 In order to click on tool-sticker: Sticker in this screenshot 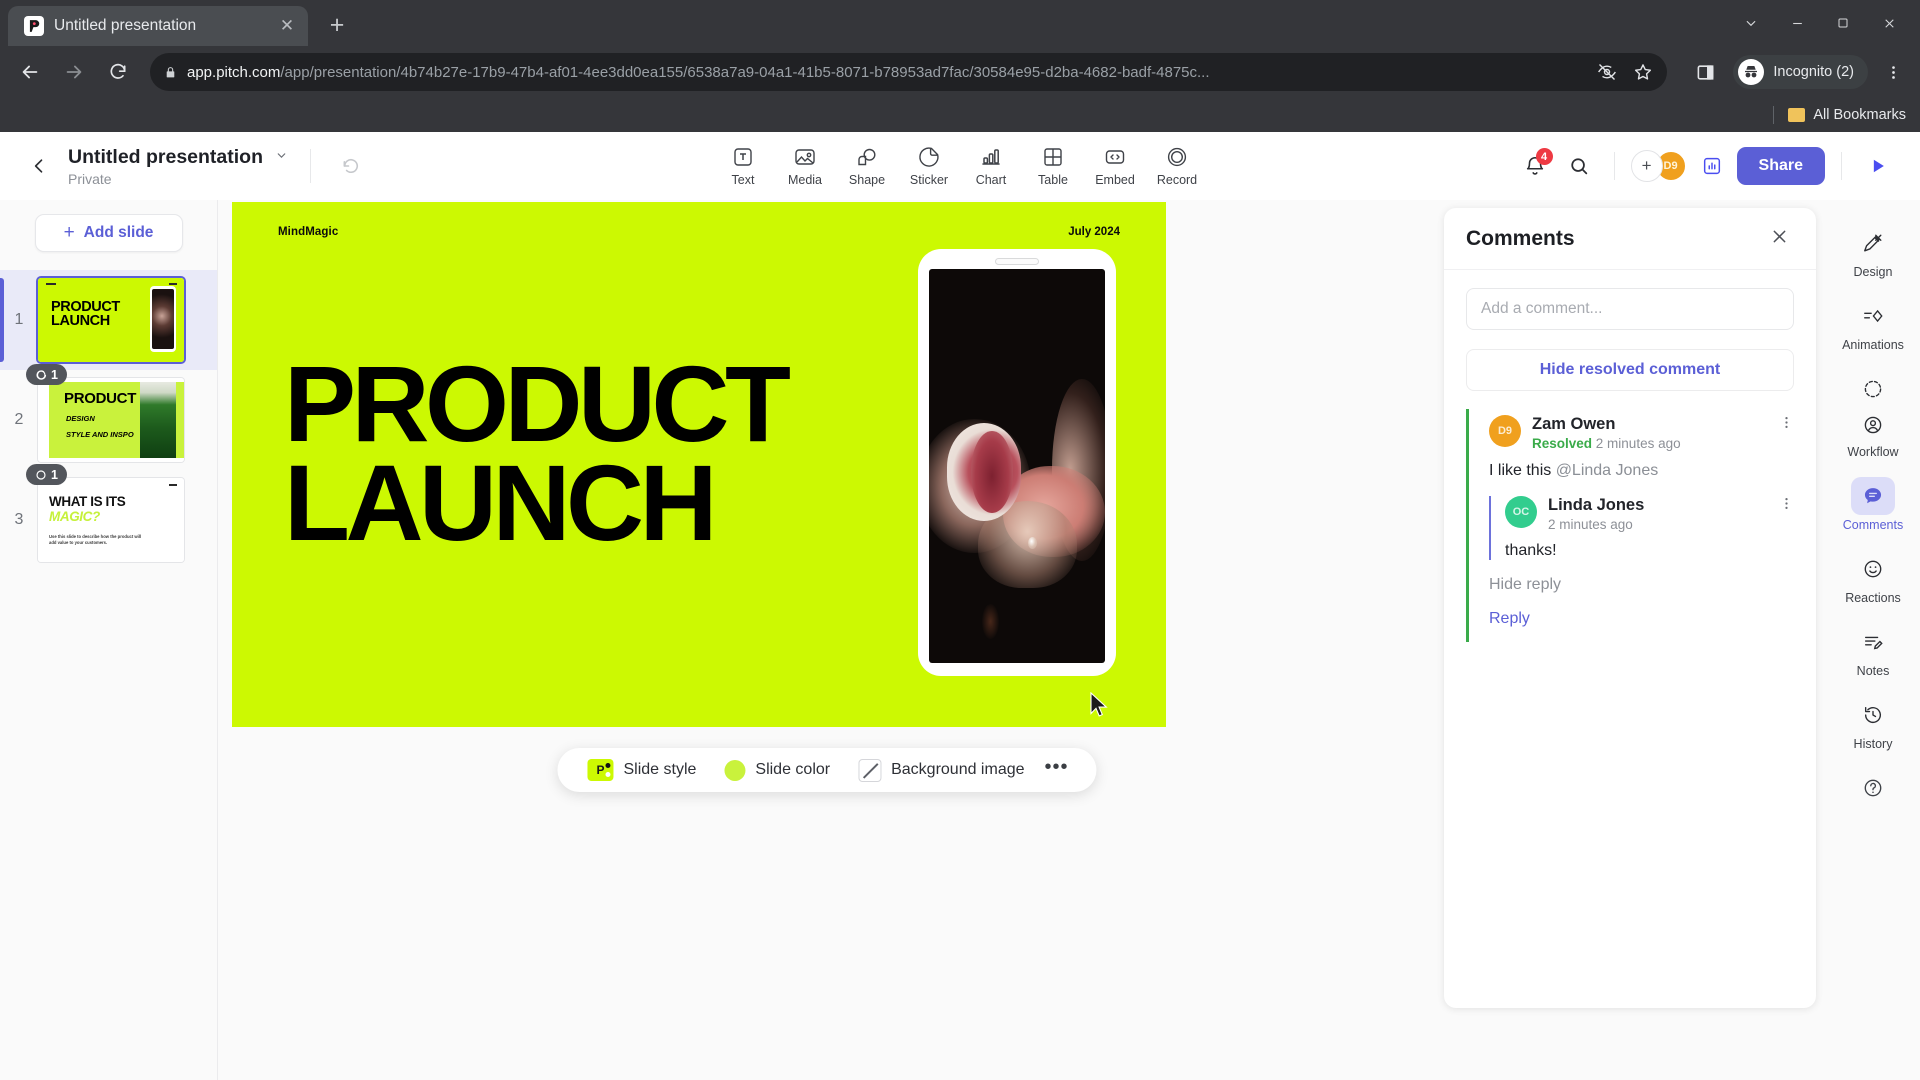, I will do `click(929, 166)`.